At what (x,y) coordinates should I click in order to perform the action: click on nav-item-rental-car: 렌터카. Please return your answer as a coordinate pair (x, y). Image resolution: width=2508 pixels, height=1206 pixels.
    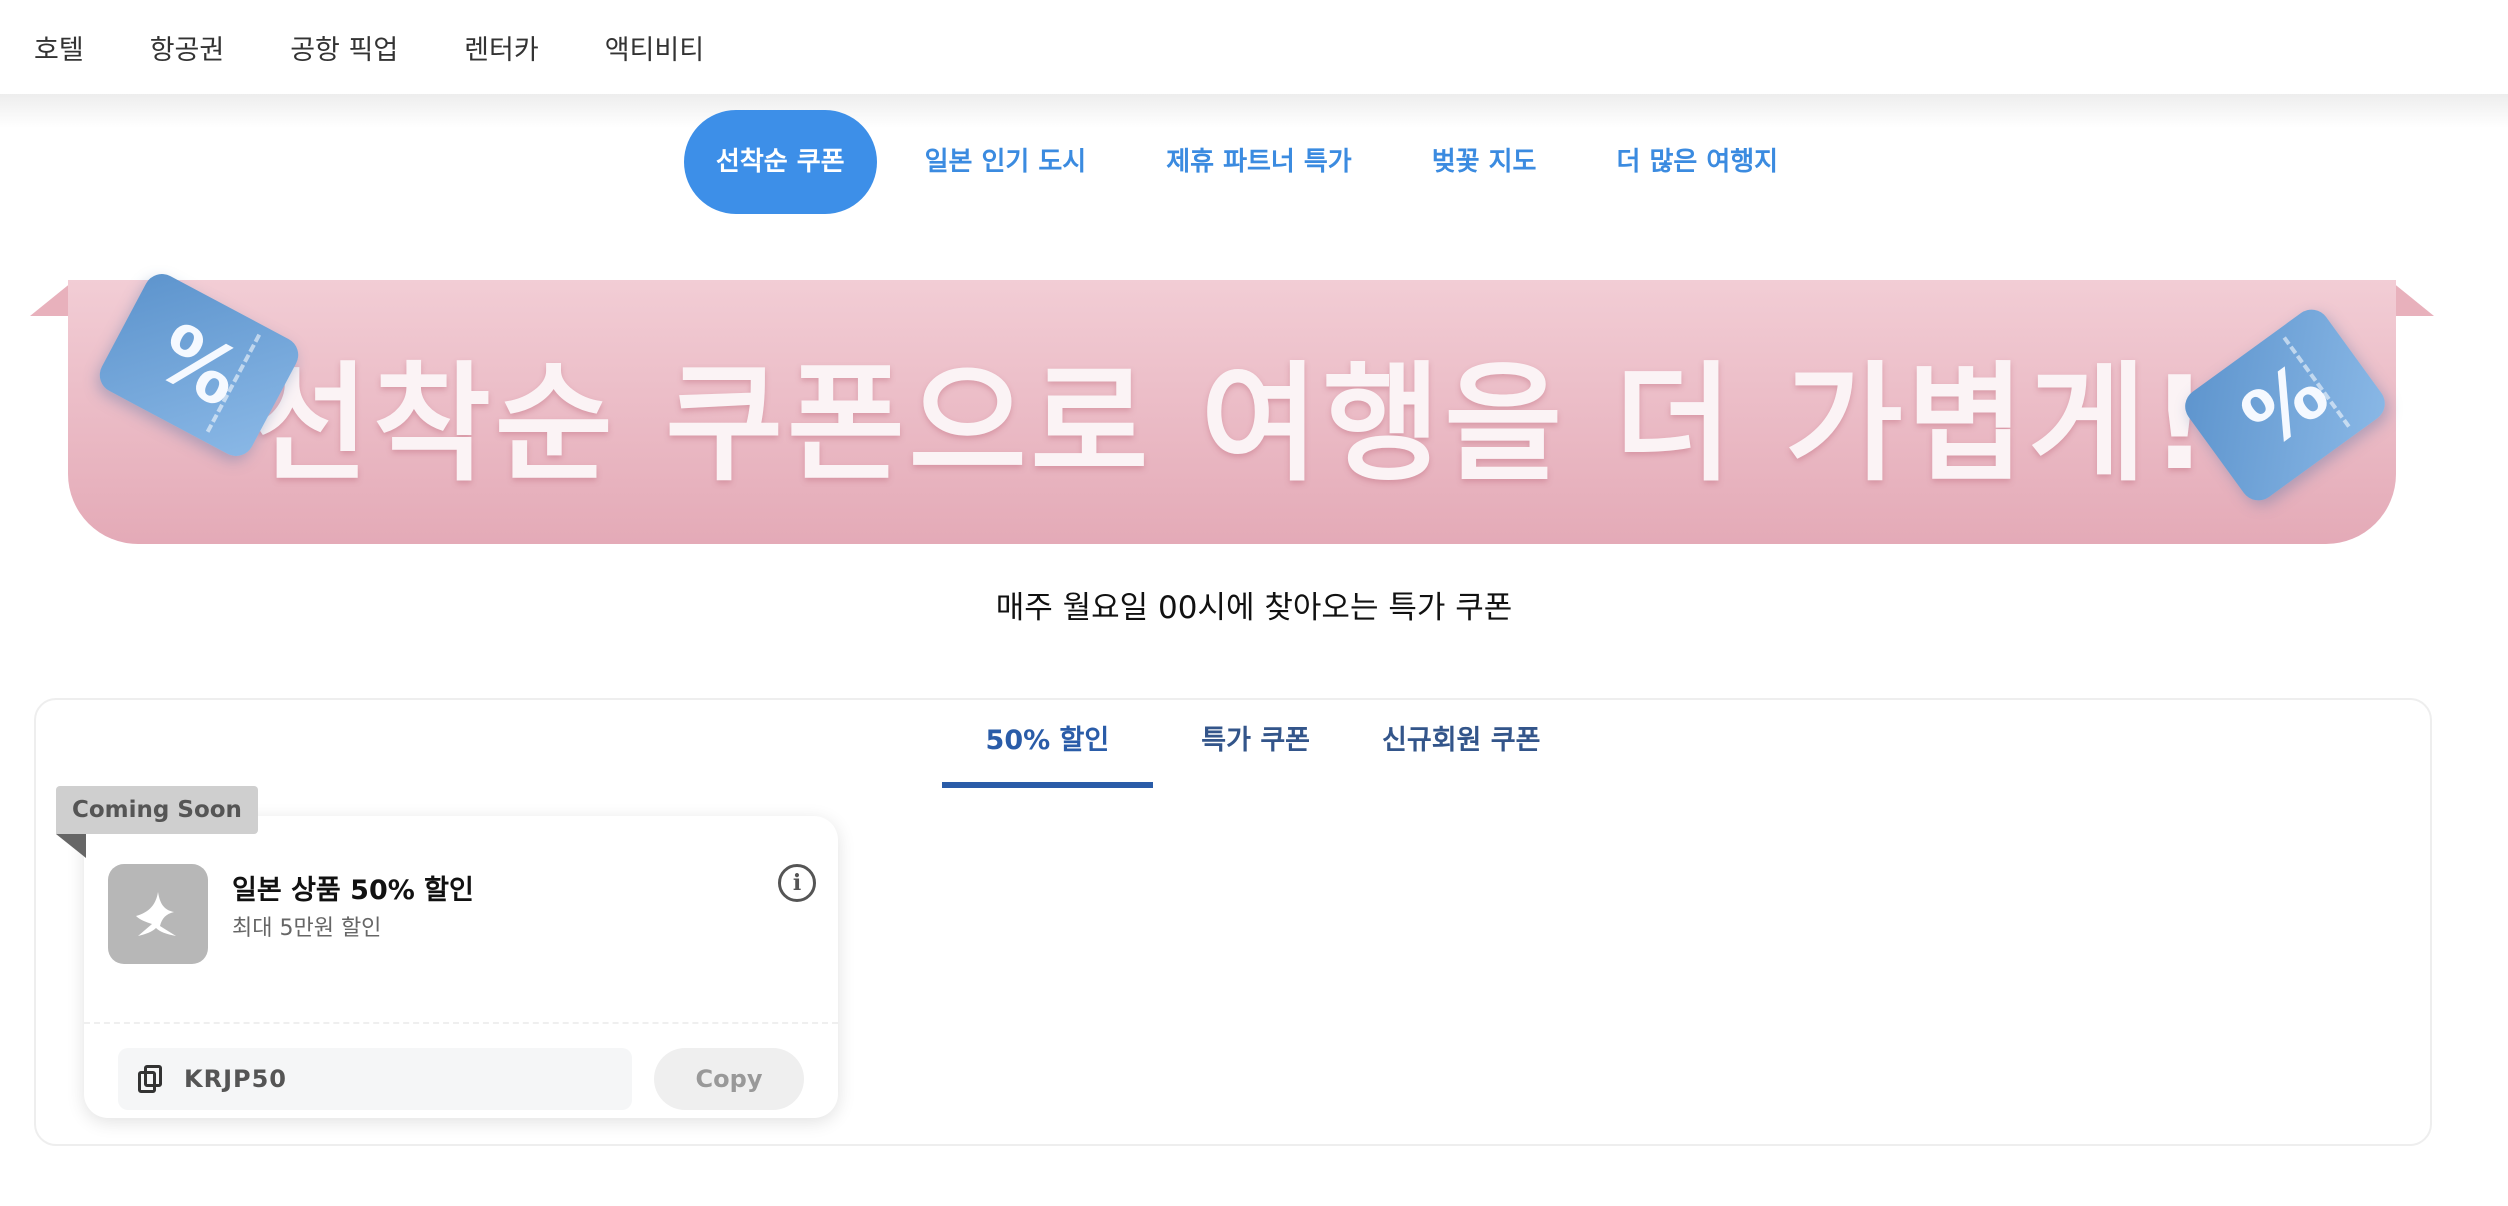
    Looking at the image, I should click on (501, 47).